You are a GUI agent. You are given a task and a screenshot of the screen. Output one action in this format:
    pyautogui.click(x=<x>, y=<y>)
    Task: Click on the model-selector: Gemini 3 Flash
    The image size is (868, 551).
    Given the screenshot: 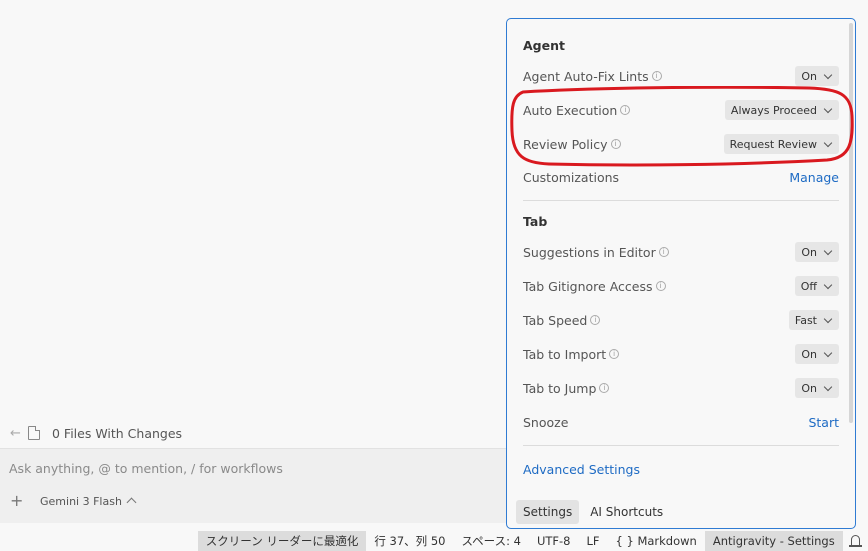 What is the action you would take?
    pyautogui.click(x=88, y=501)
    